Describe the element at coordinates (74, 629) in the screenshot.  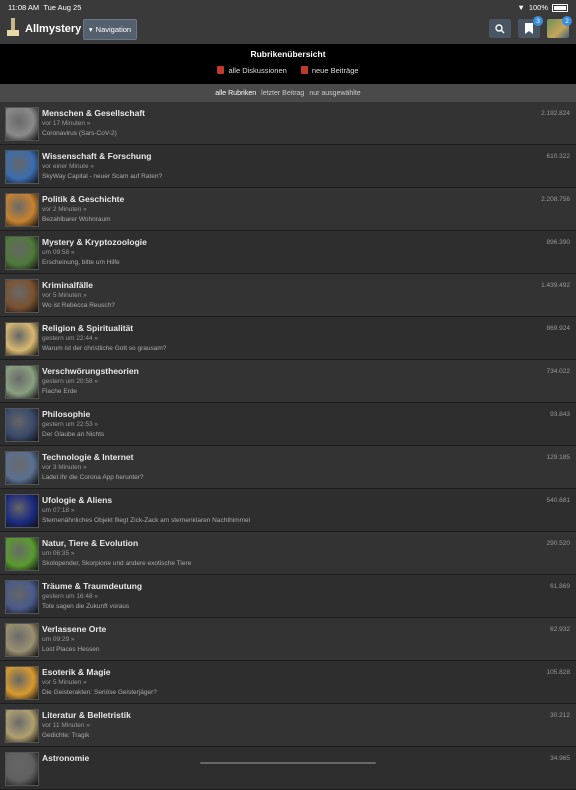
I see `category-name: Verlassene Orte` at that location.